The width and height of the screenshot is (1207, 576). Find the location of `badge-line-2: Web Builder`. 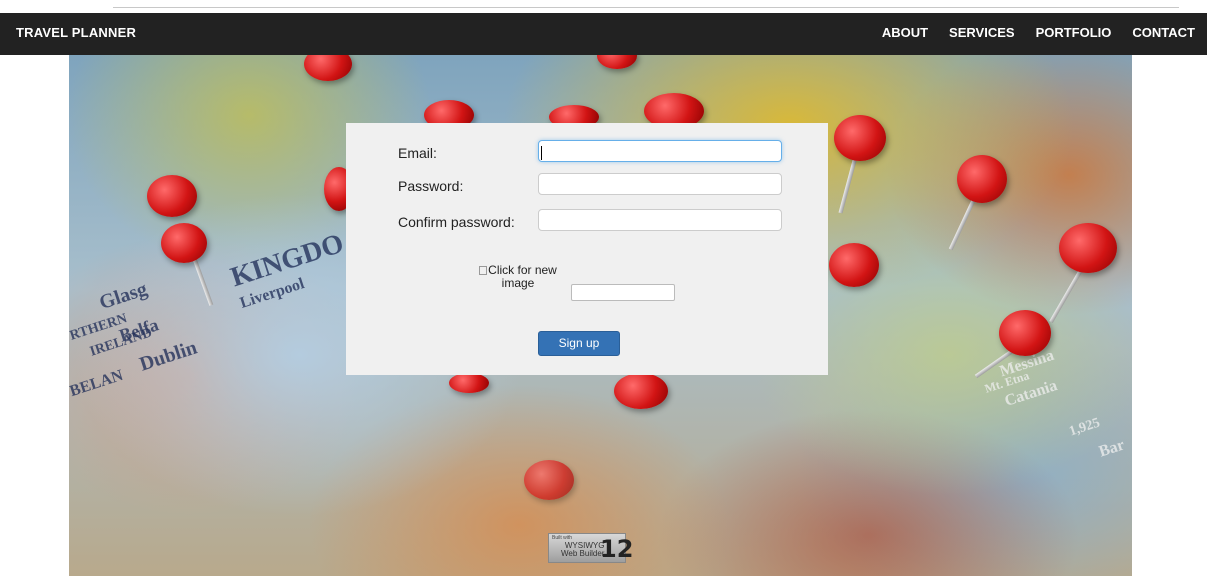

badge-line-2: Web Builder is located at coordinates (583, 553).